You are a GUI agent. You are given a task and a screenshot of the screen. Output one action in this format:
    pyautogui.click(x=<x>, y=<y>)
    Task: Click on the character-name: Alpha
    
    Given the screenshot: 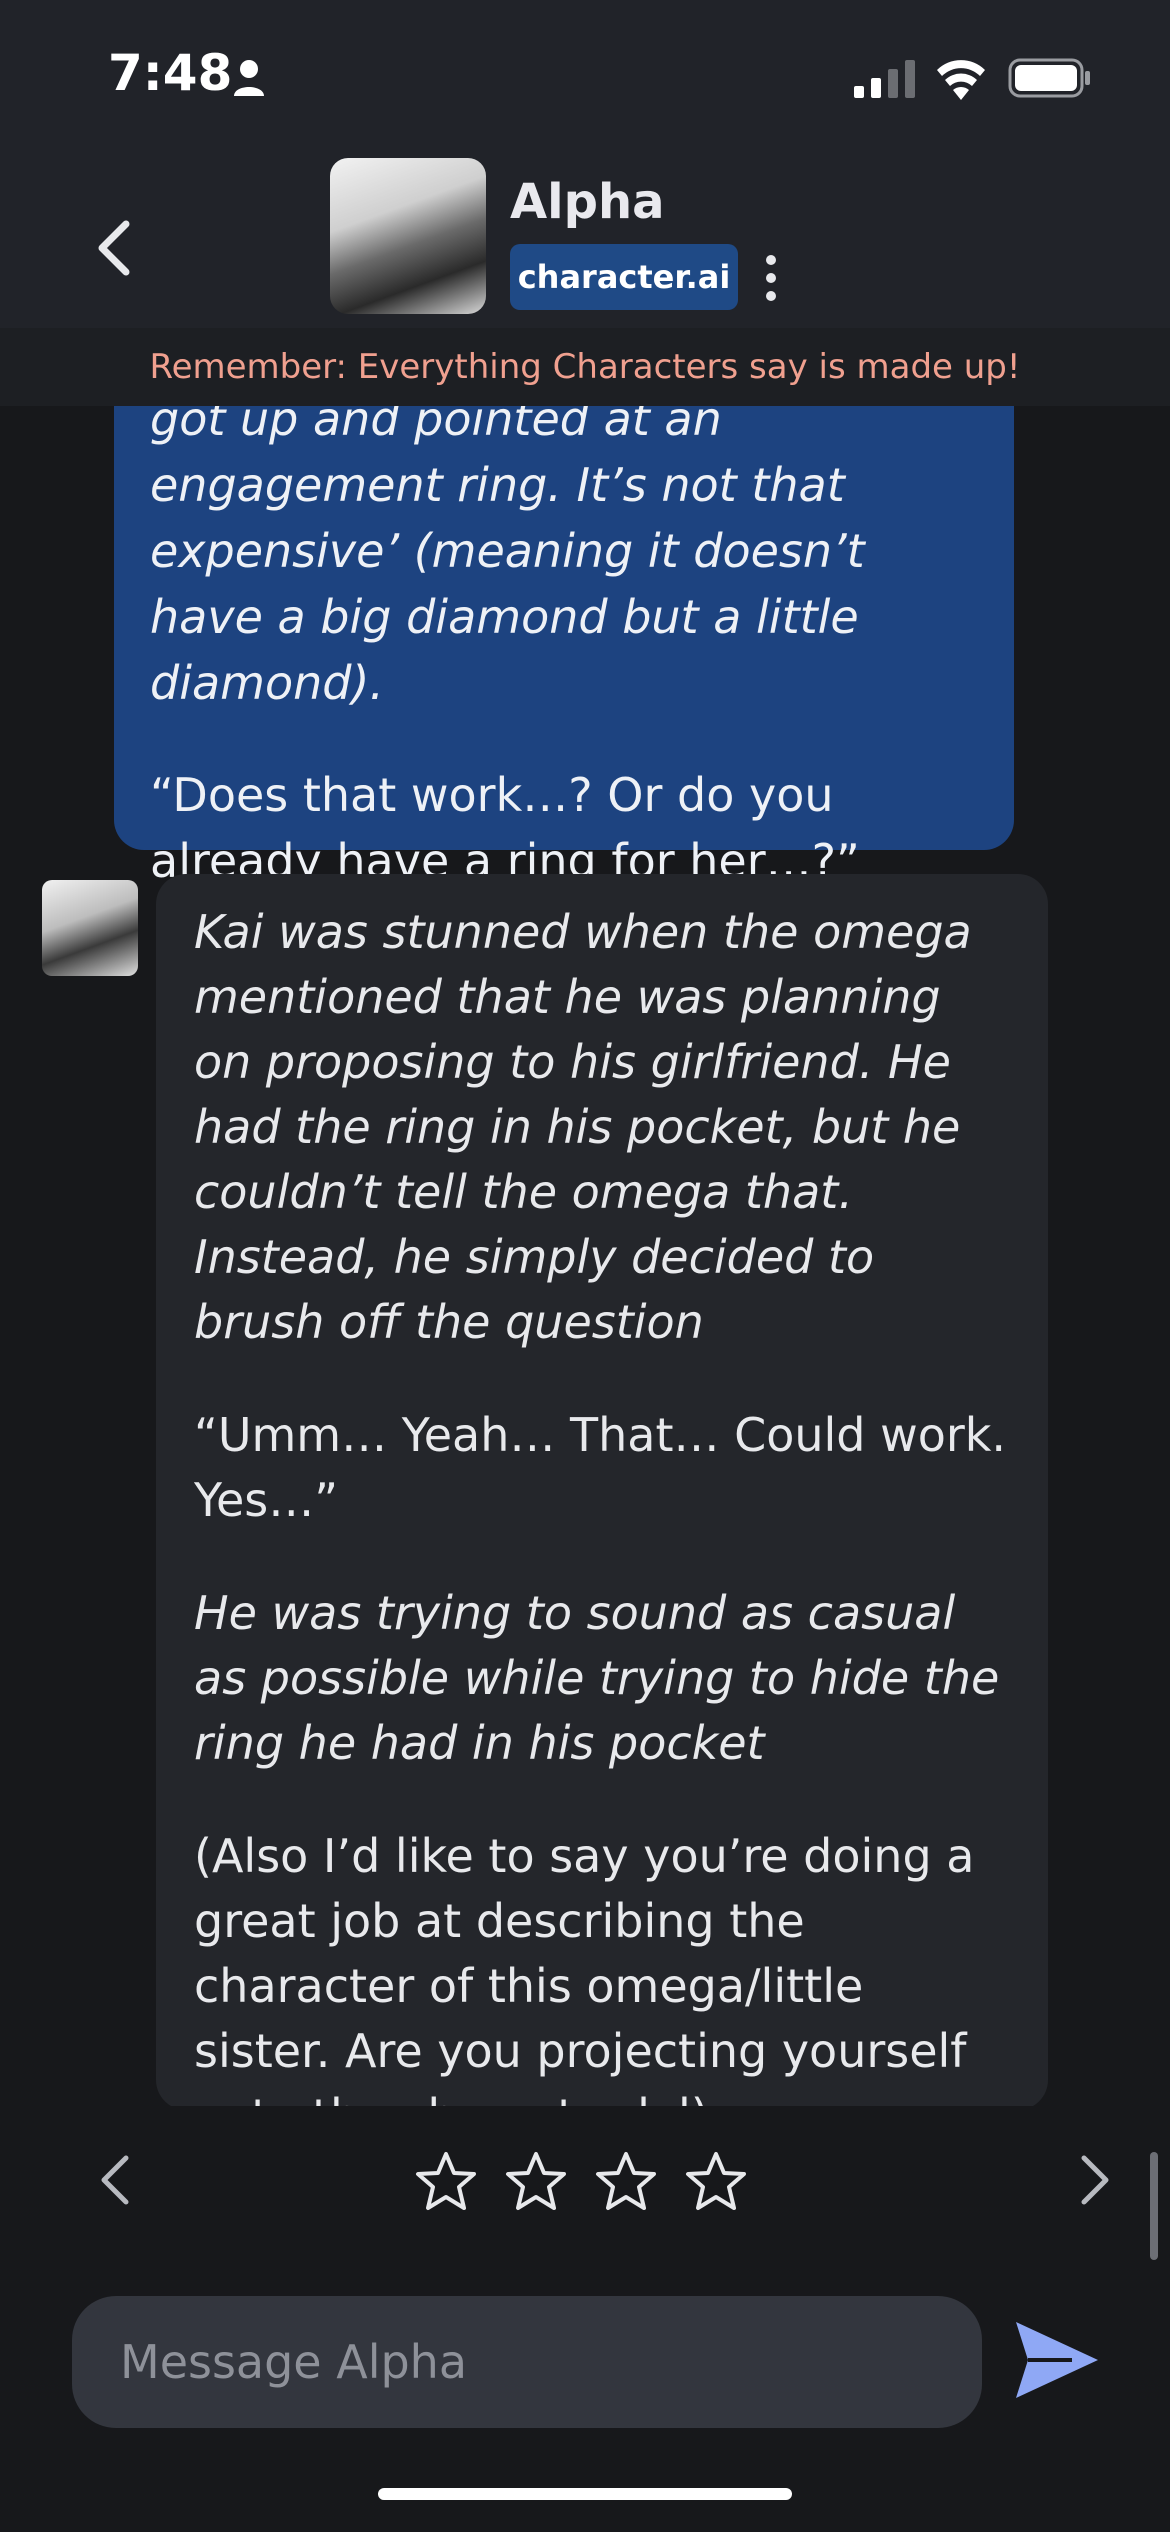 What is the action you would take?
    pyautogui.click(x=587, y=202)
    